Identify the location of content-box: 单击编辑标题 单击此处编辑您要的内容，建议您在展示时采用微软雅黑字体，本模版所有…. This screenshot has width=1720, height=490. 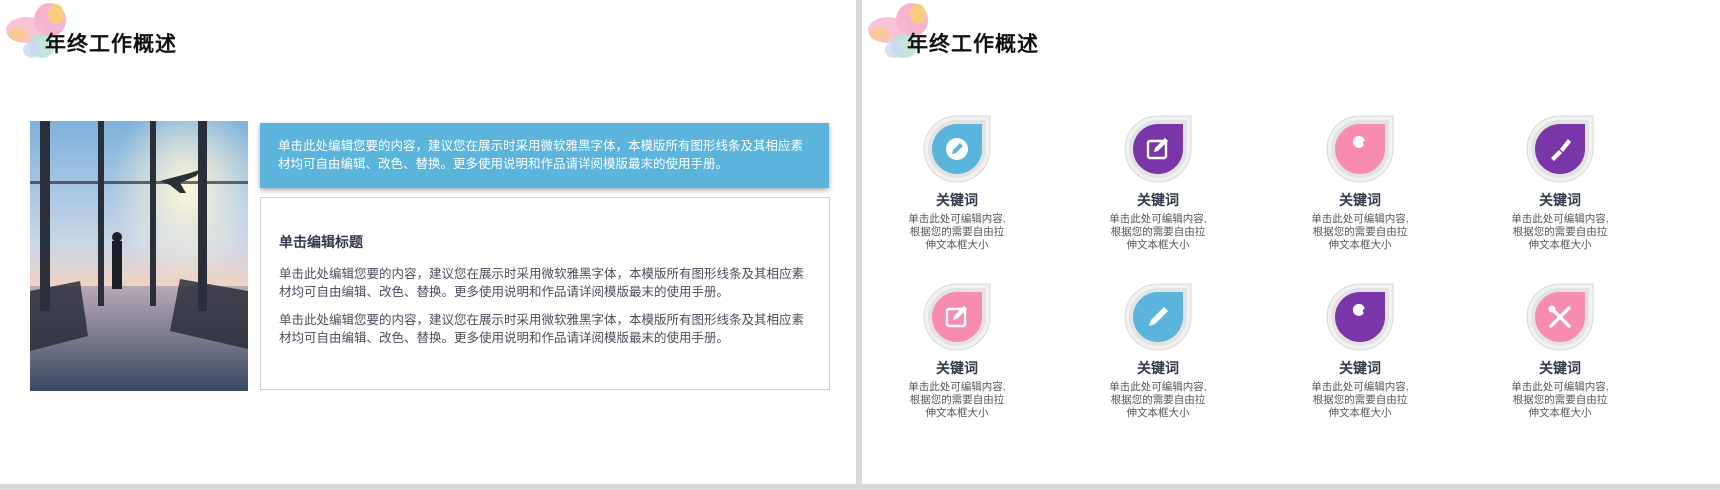
(545, 293).